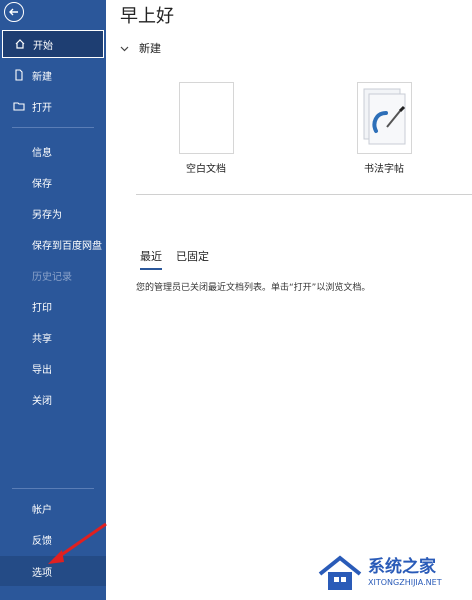 This screenshot has height=600, width=472. I want to click on watermark-logo: 系统之家 XITONGZHIJIA.NET, so click(394, 574).